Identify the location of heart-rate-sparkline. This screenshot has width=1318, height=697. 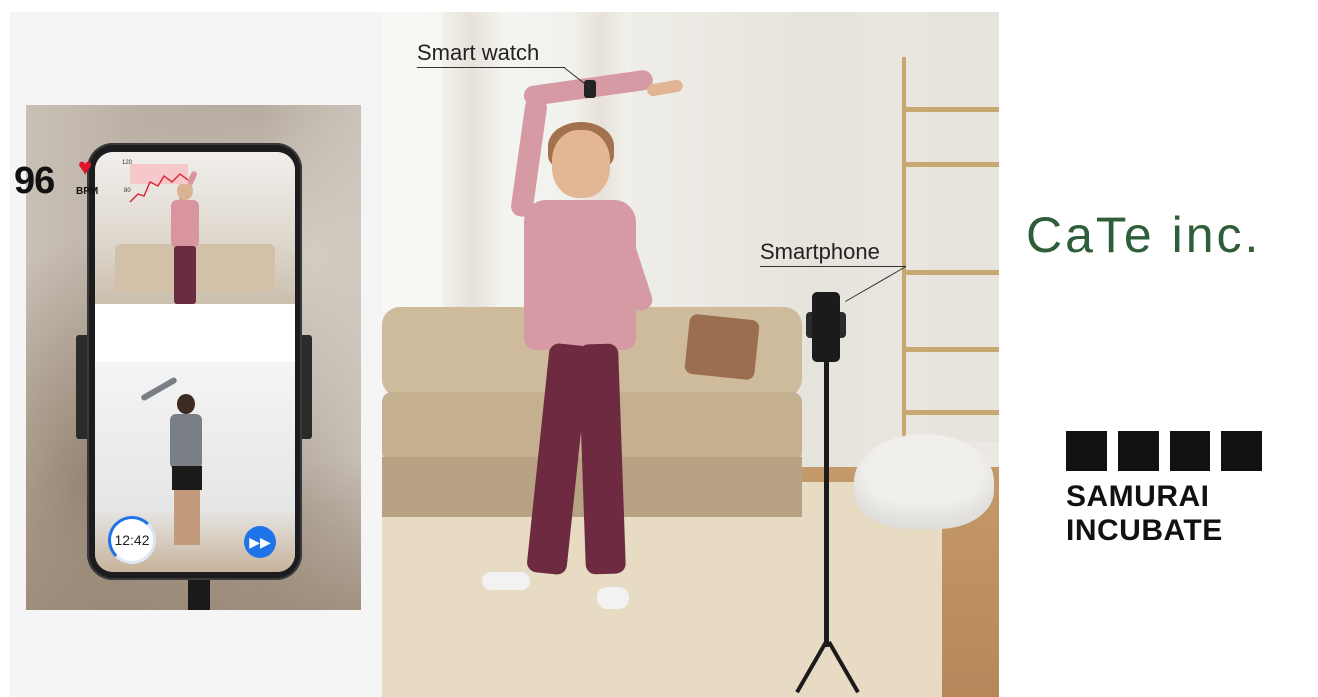
(159, 183).